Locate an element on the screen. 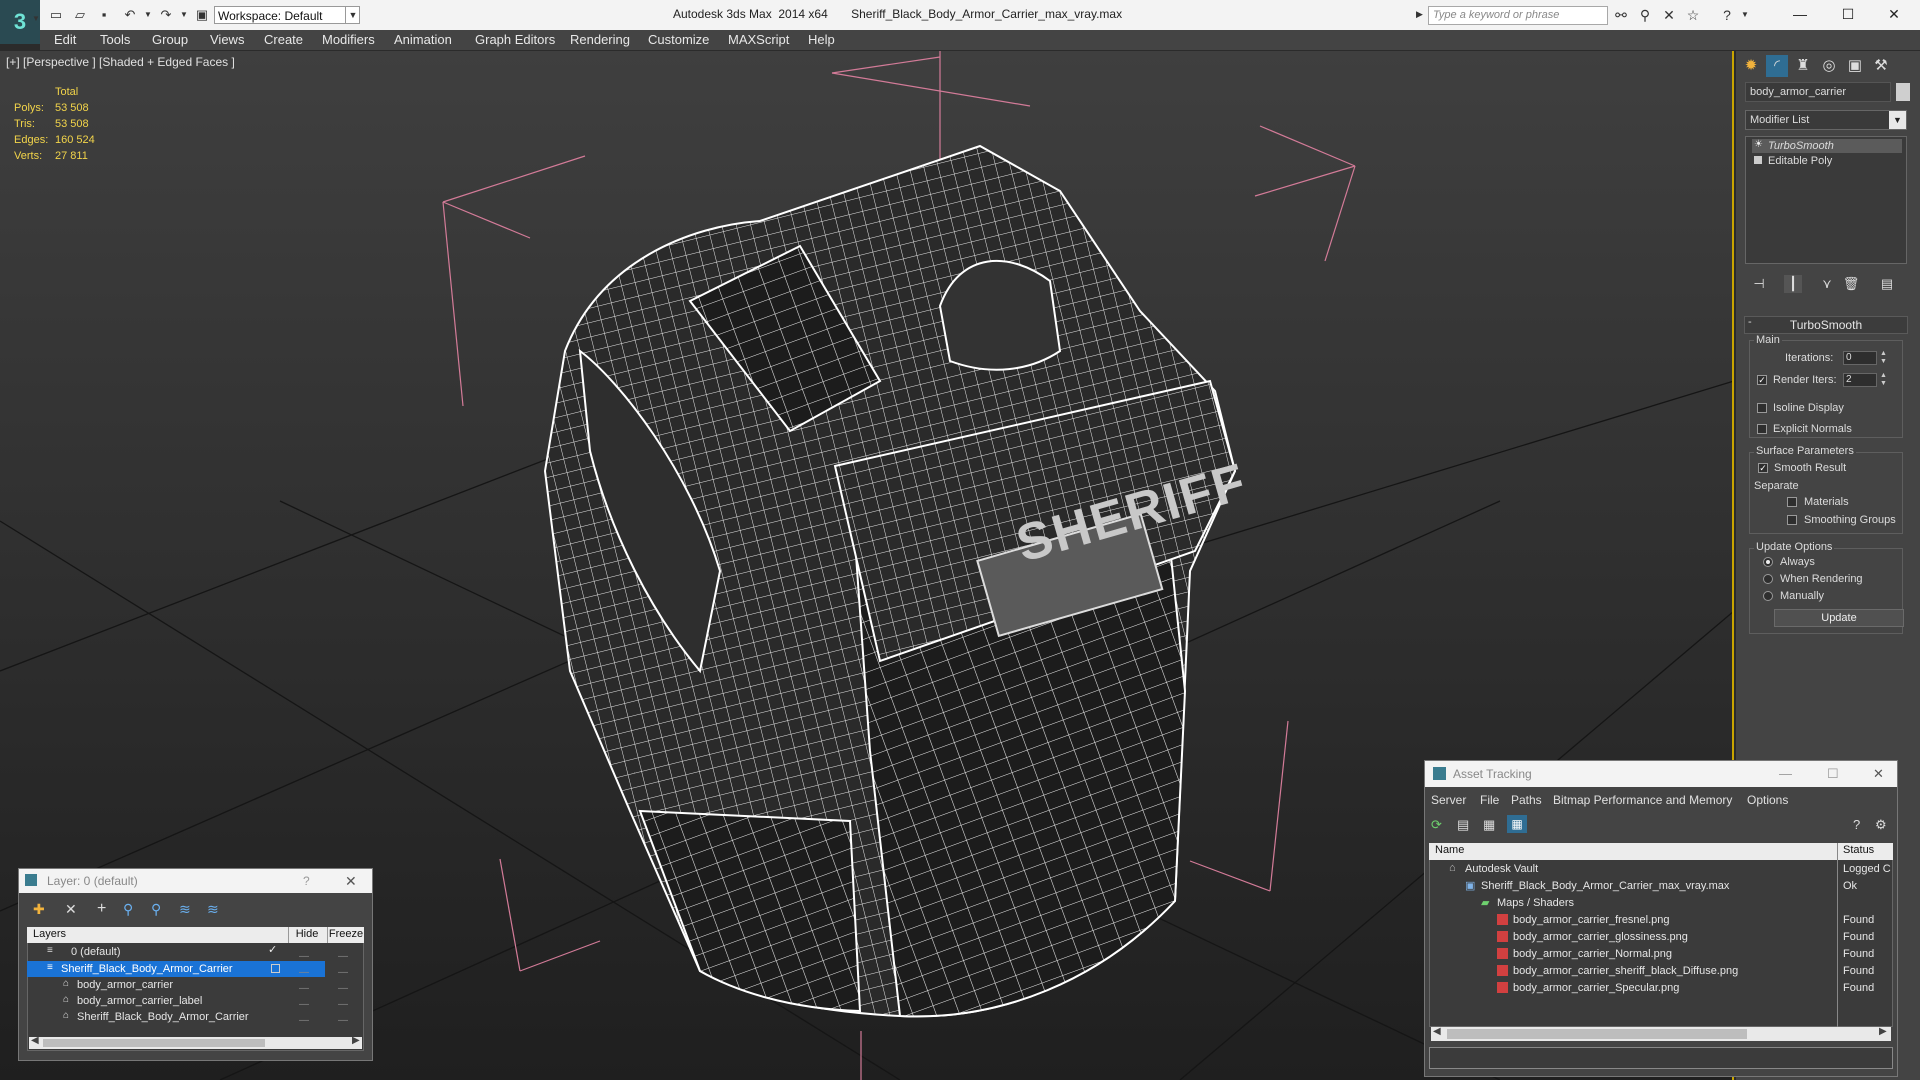  turbosmooth-rollout-header: TurboSmooth is located at coordinates (1826, 325).